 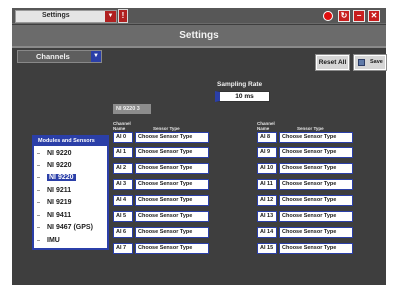 What do you see at coordinates (54, 190) in the screenshot?
I see `module-item: NI 9211` at bounding box center [54, 190].